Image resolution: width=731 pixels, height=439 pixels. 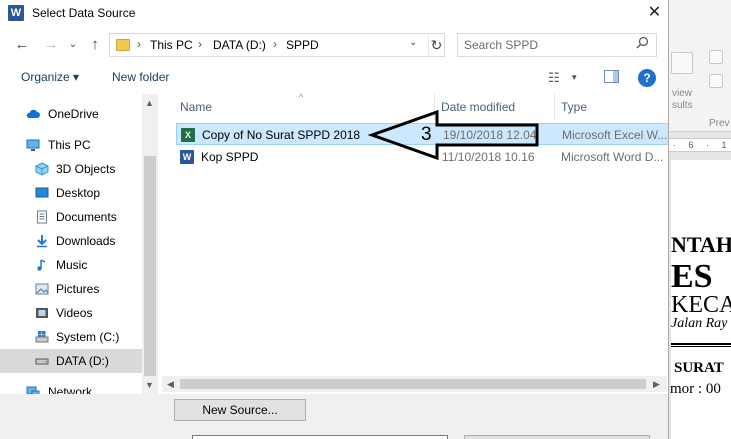 I want to click on chevron-down-icon: ⌄, so click(x=413, y=42).